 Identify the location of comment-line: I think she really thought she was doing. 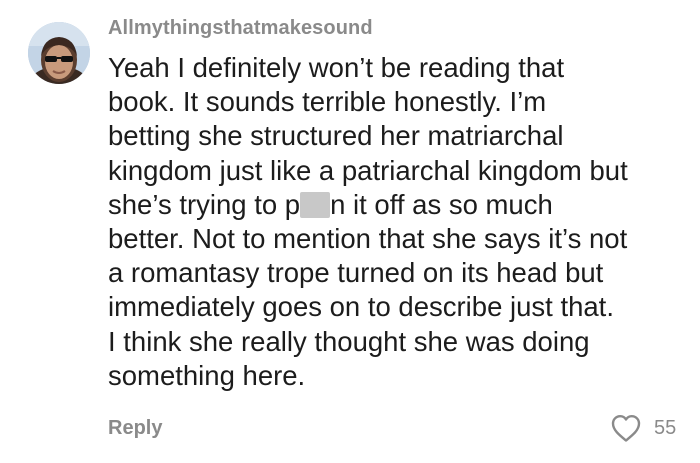
(349, 341).